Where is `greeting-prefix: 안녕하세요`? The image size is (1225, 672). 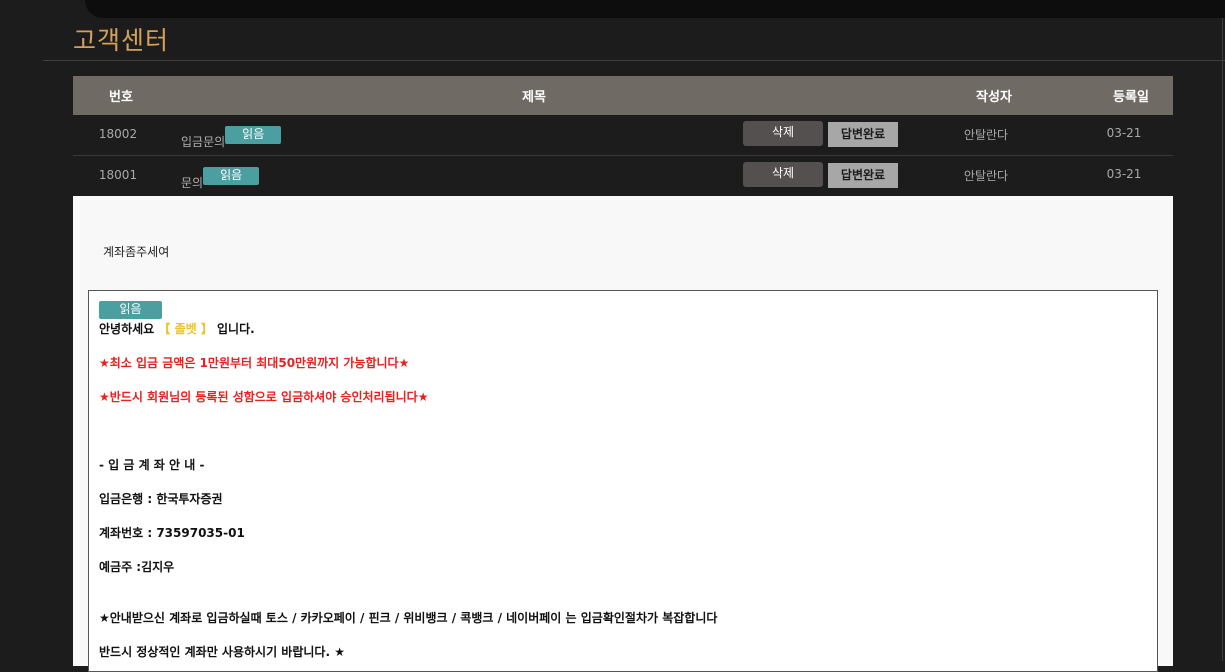
greeting-prefix: 안녕하세요 is located at coordinates (129, 329).